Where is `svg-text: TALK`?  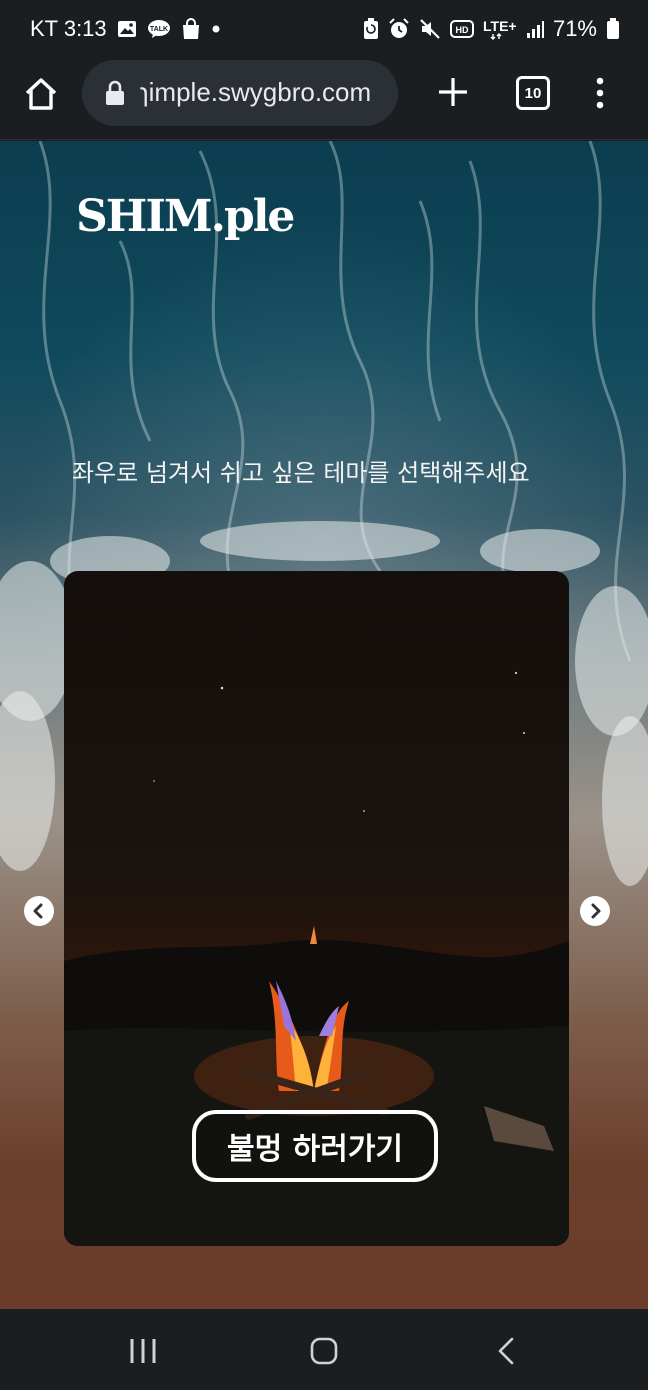
svg-text: TALK is located at coordinates (159, 29).